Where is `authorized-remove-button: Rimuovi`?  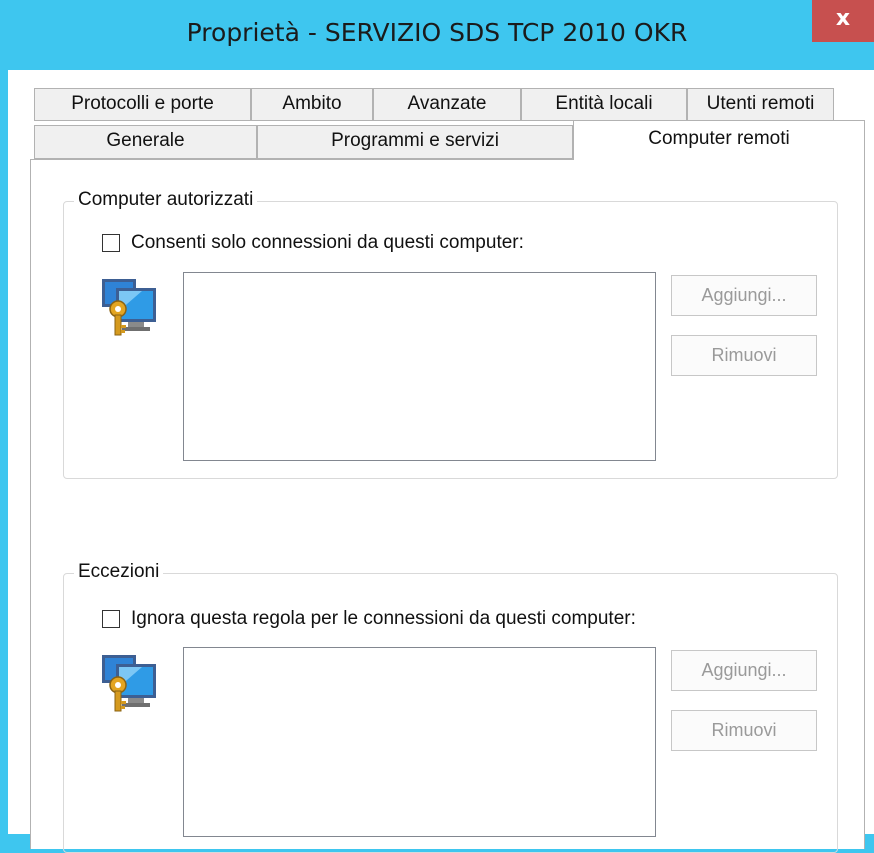
authorized-remove-button: Rimuovi is located at coordinates (744, 355).